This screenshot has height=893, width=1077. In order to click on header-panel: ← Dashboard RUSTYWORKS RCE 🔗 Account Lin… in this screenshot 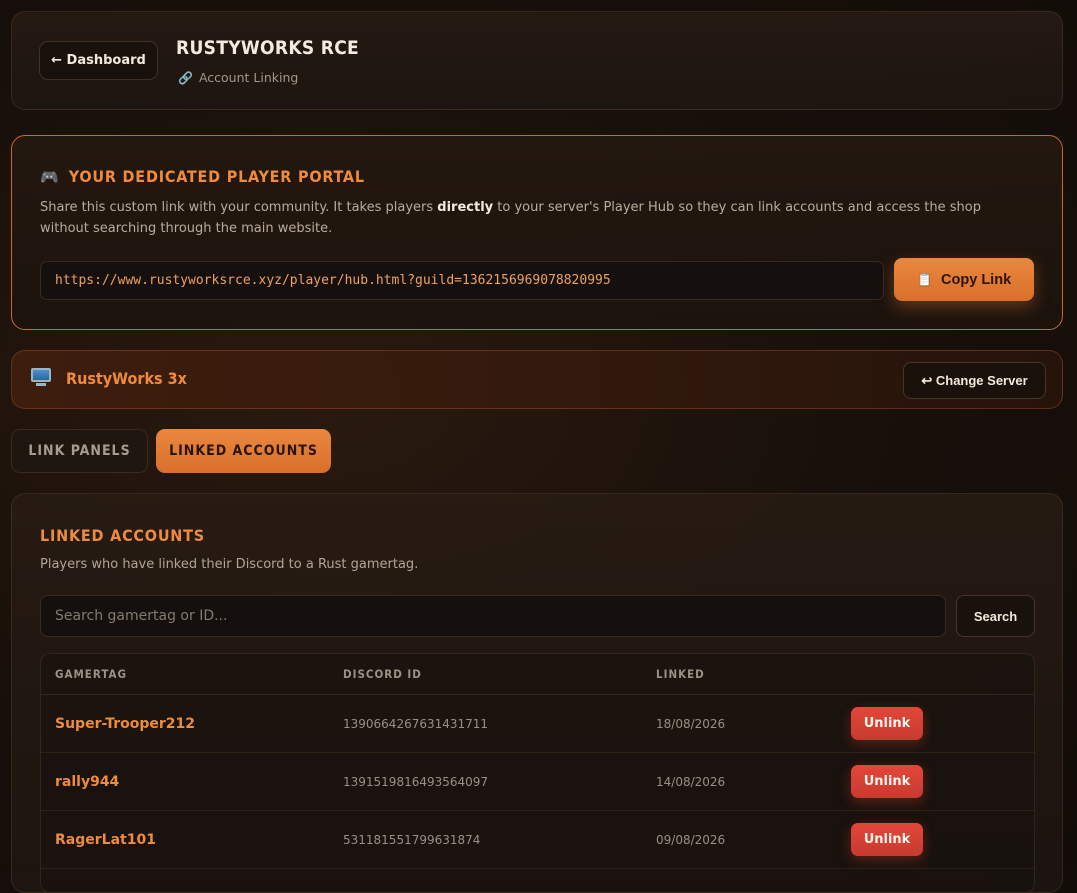, I will do `click(537, 60)`.